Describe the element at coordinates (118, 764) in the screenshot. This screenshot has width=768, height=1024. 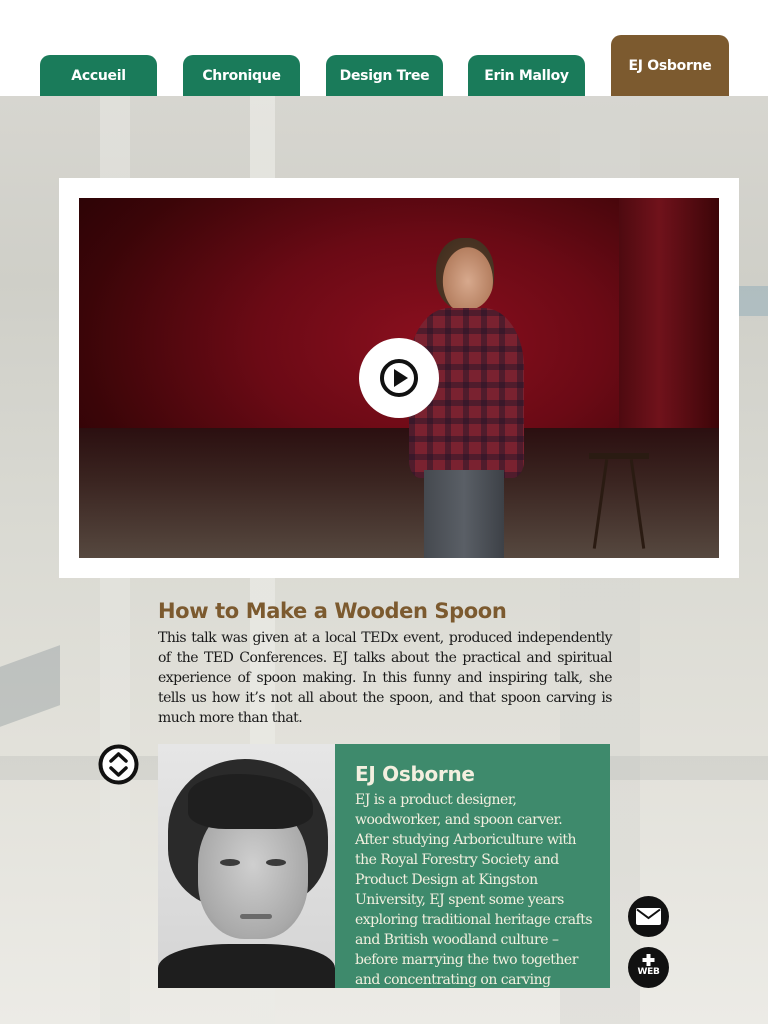
I see `up-down-chevron-icon` at that location.